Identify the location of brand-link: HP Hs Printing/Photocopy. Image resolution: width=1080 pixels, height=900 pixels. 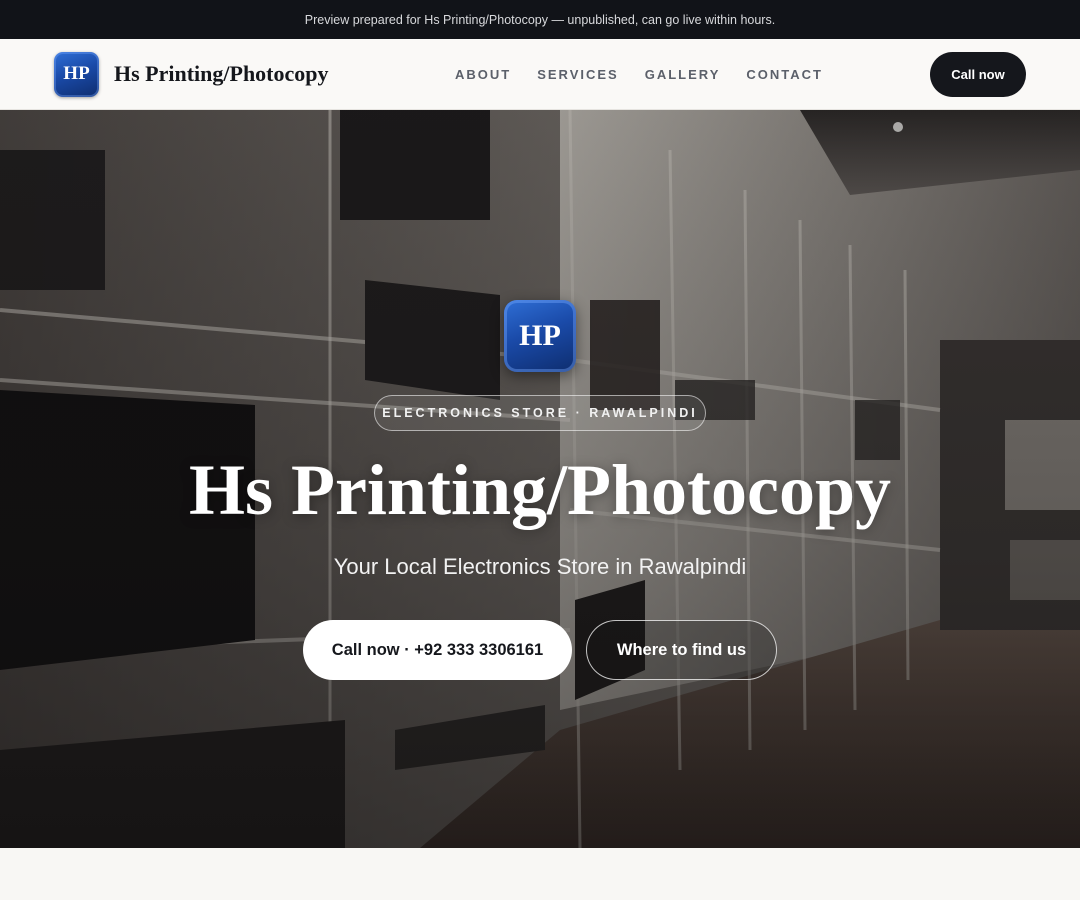
(191, 74).